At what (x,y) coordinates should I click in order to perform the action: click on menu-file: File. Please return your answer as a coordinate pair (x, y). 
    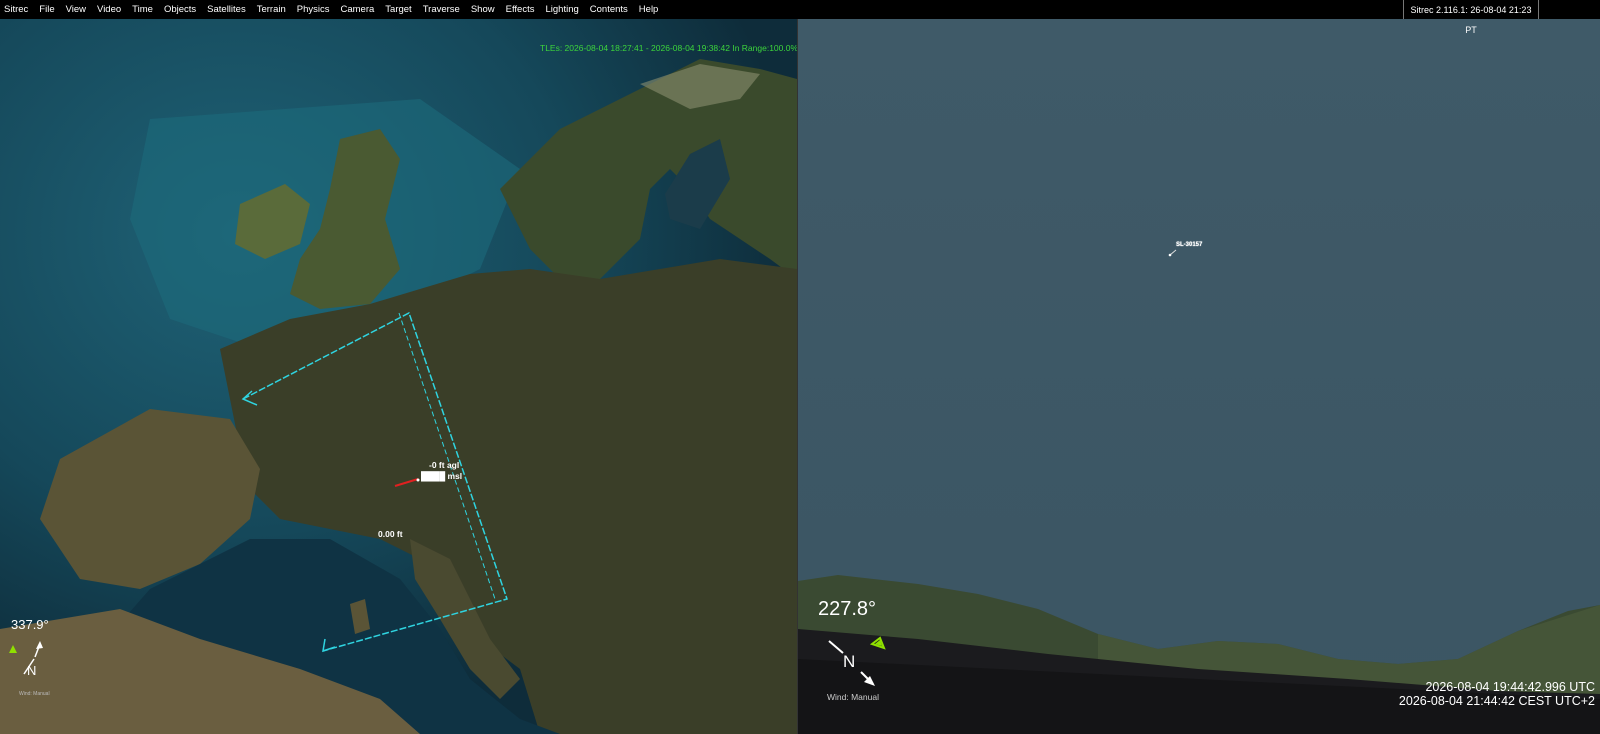
    Looking at the image, I should click on (47, 9).